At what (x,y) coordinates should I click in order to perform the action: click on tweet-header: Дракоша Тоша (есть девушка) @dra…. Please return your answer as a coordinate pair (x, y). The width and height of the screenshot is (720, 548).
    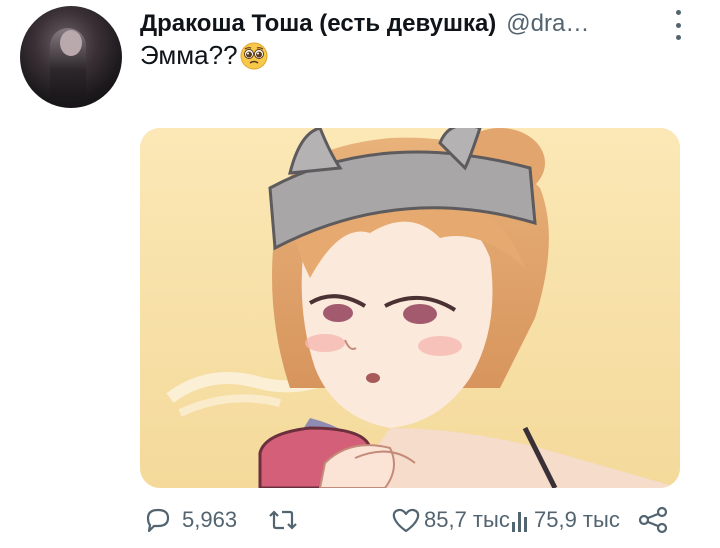
    Looking at the image, I should click on (400, 24).